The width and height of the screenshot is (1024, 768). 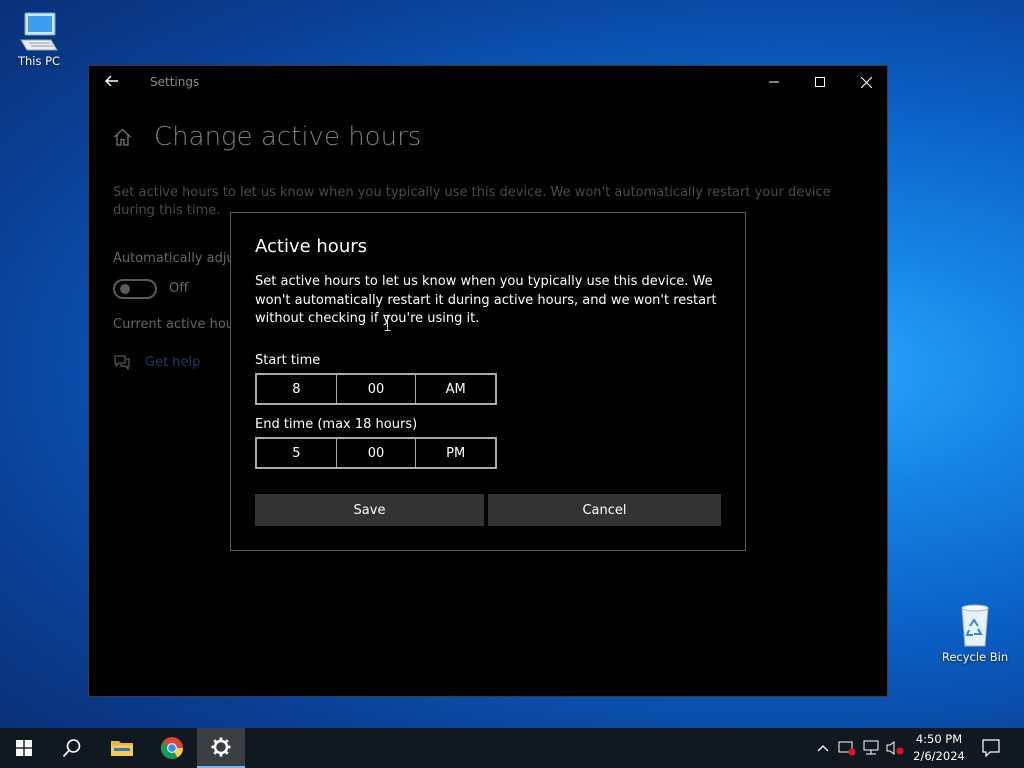 I want to click on folder-icon, so click(x=122, y=748).